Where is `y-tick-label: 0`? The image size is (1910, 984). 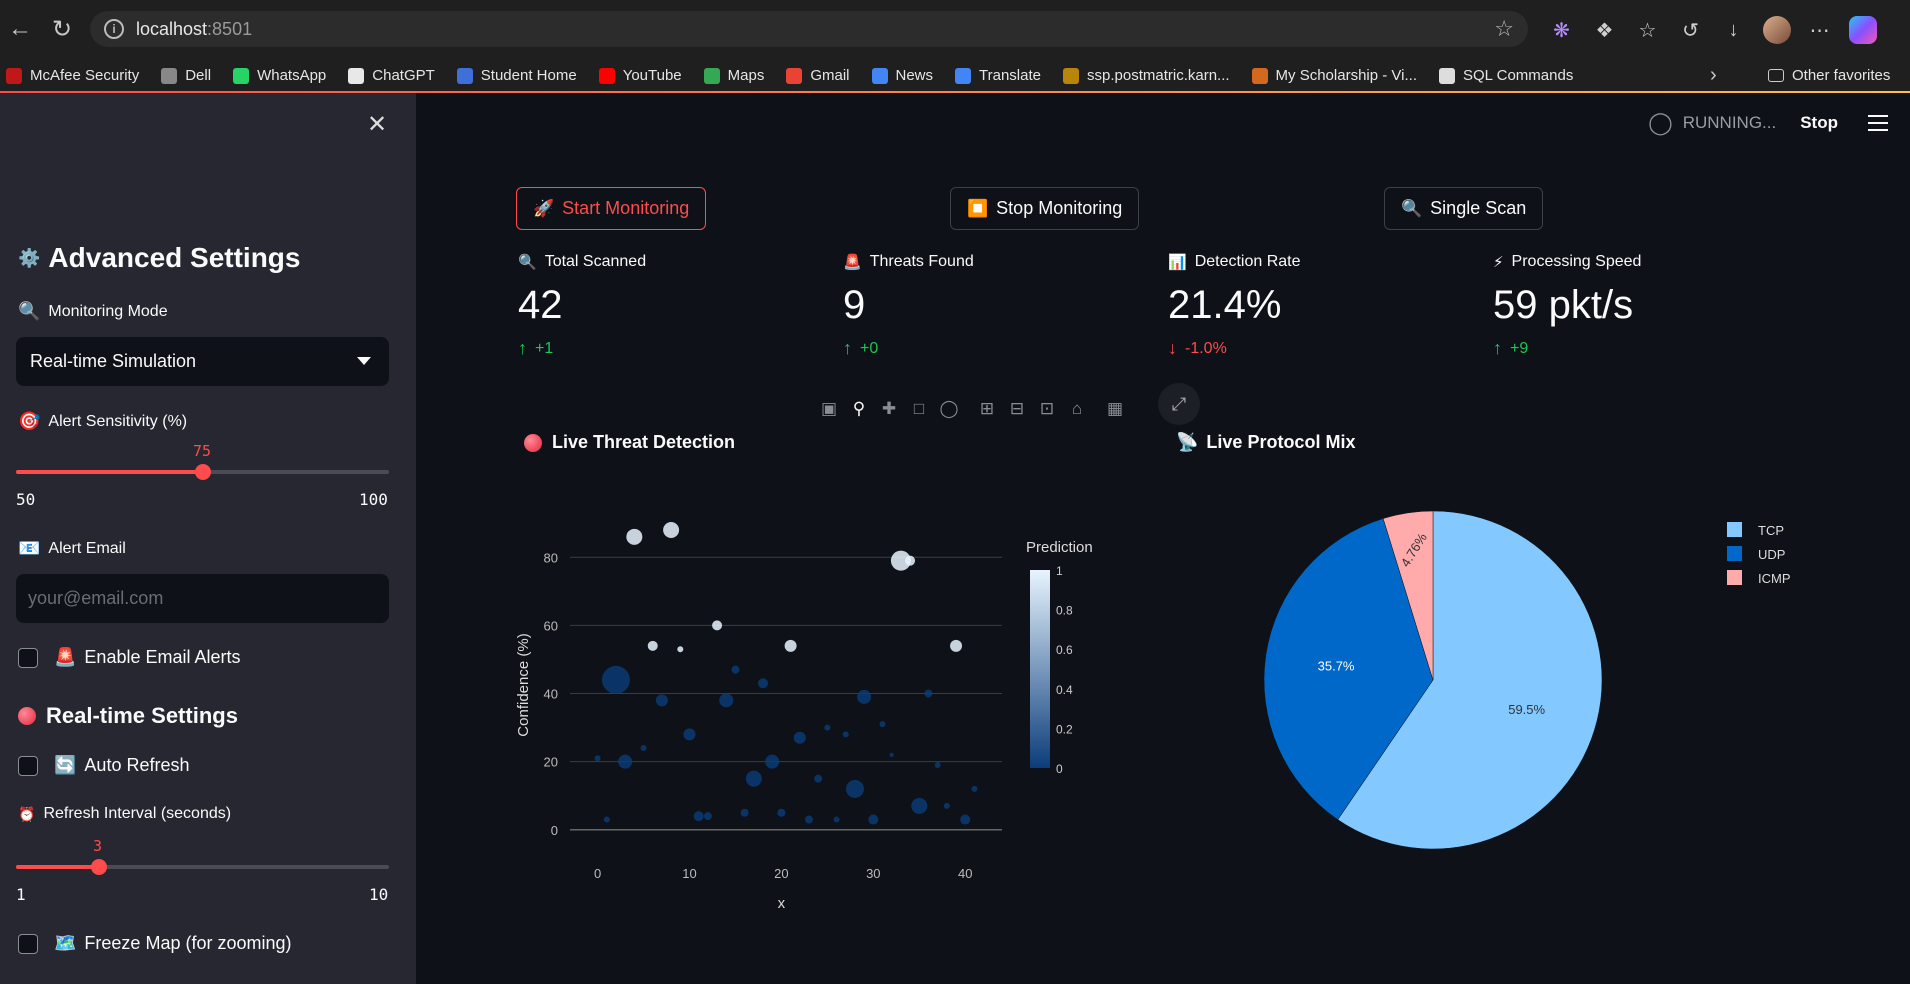
y-tick-label: 0 is located at coordinates (554, 830).